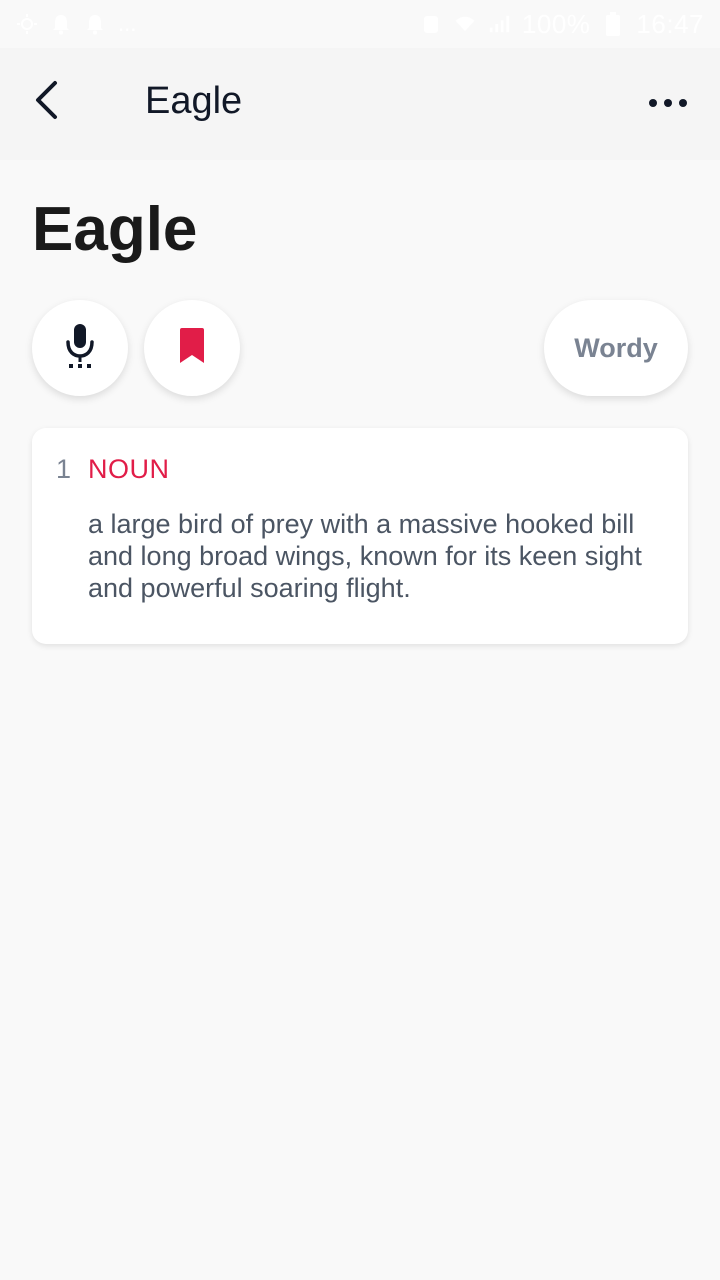 The height and width of the screenshot is (1280, 720). I want to click on app-title: Eagle, so click(194, 101).